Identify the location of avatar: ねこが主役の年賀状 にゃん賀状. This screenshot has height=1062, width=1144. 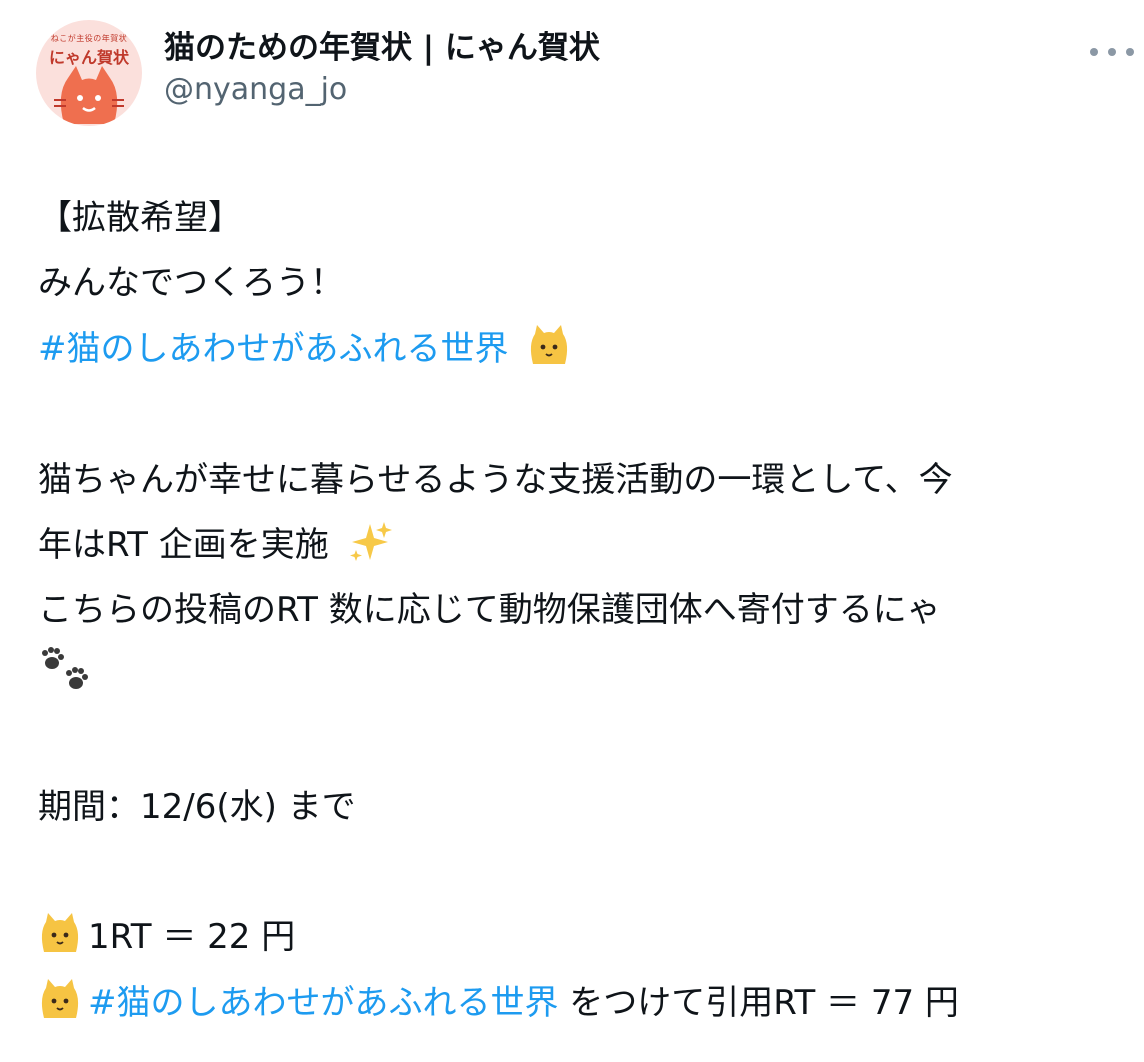
(89, 73).